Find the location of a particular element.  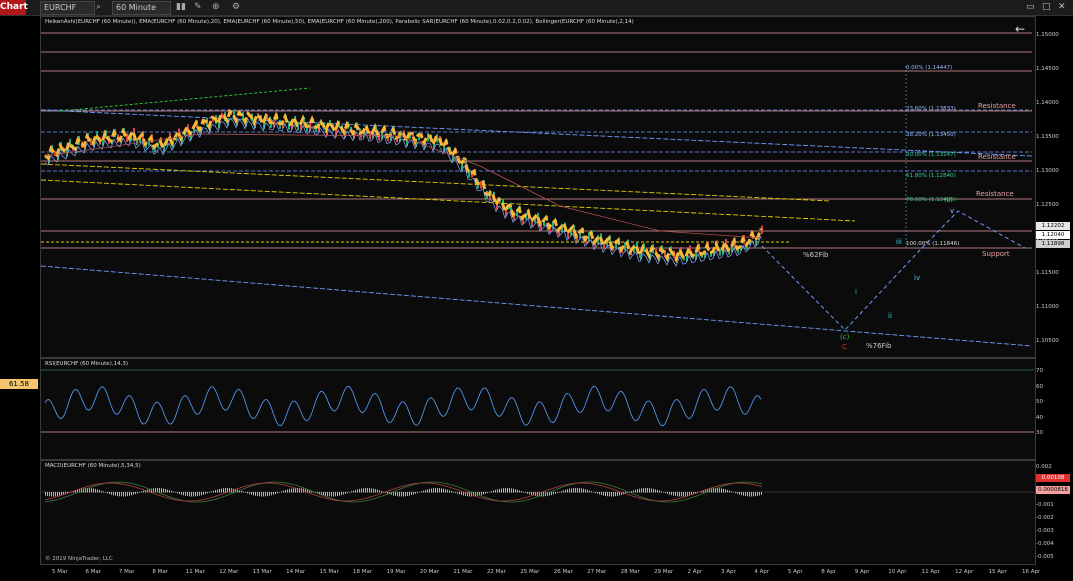

wave-i-label: i is located at coordinates (856, 292).